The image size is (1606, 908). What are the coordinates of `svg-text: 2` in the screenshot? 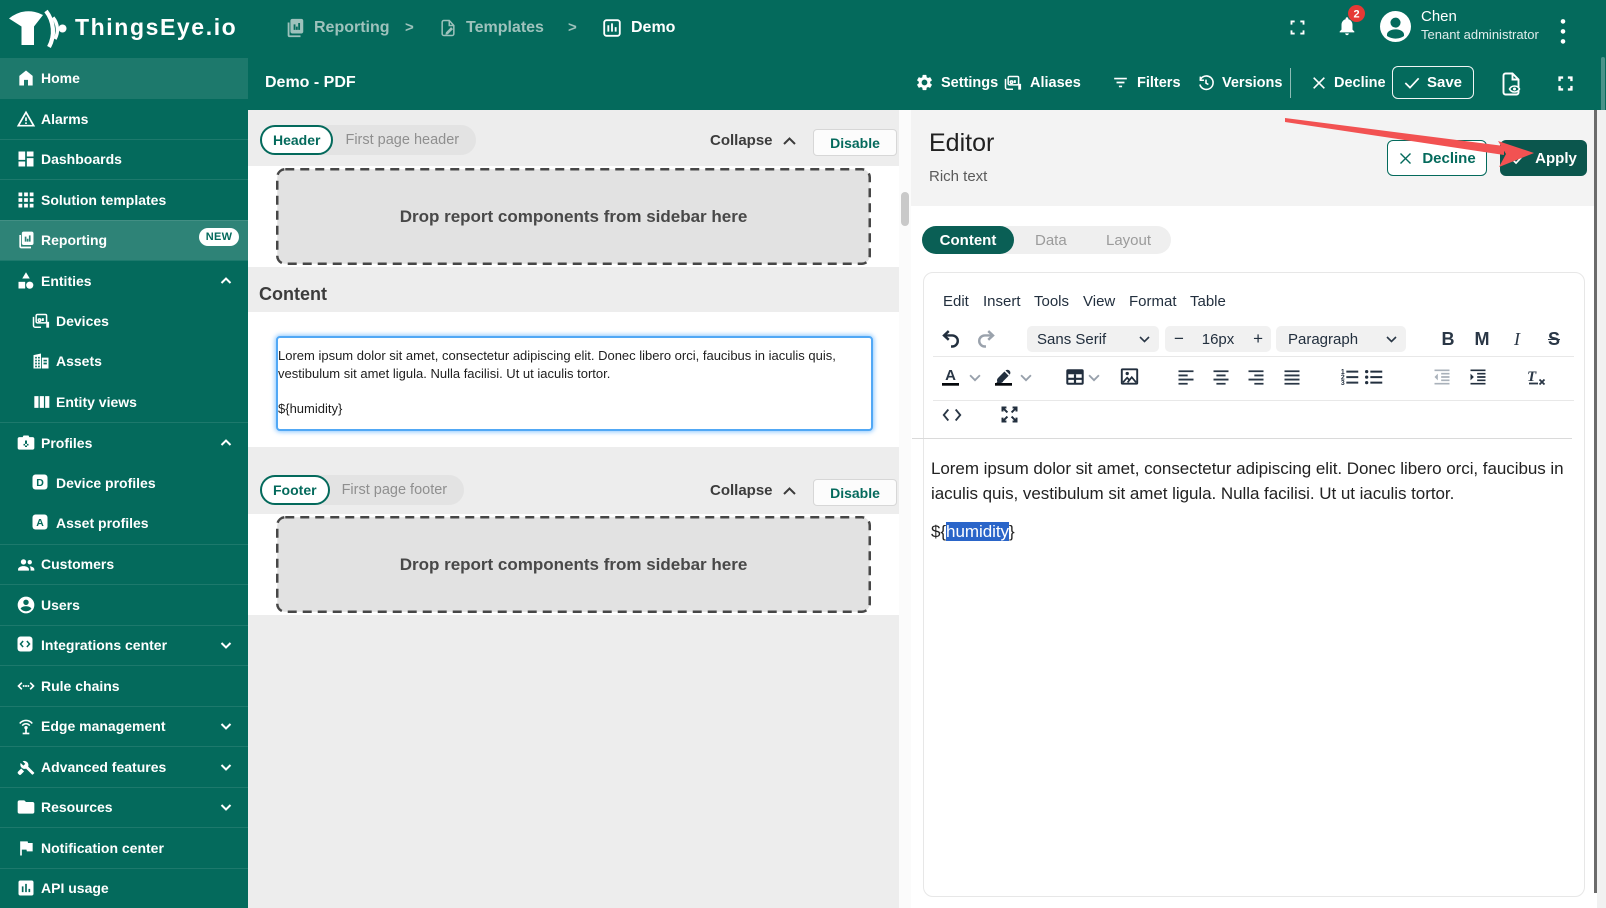 It's located at (1356, 14).